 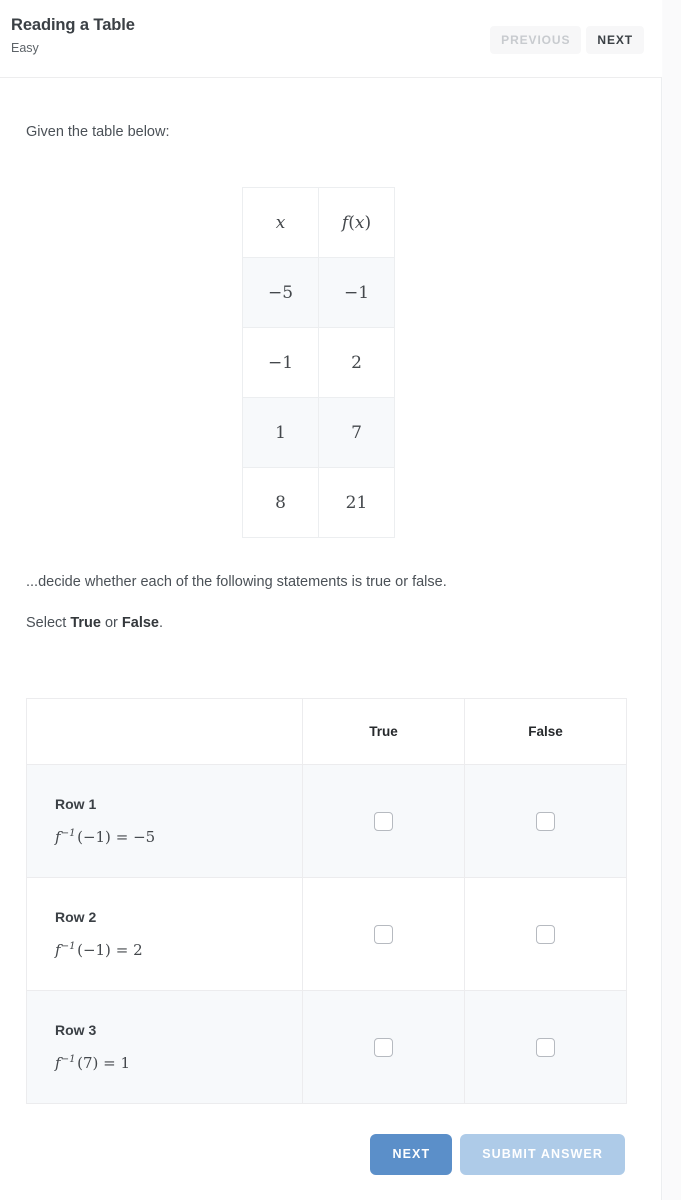 I want to click on answer-header-statement, so click(x=164, y=731).